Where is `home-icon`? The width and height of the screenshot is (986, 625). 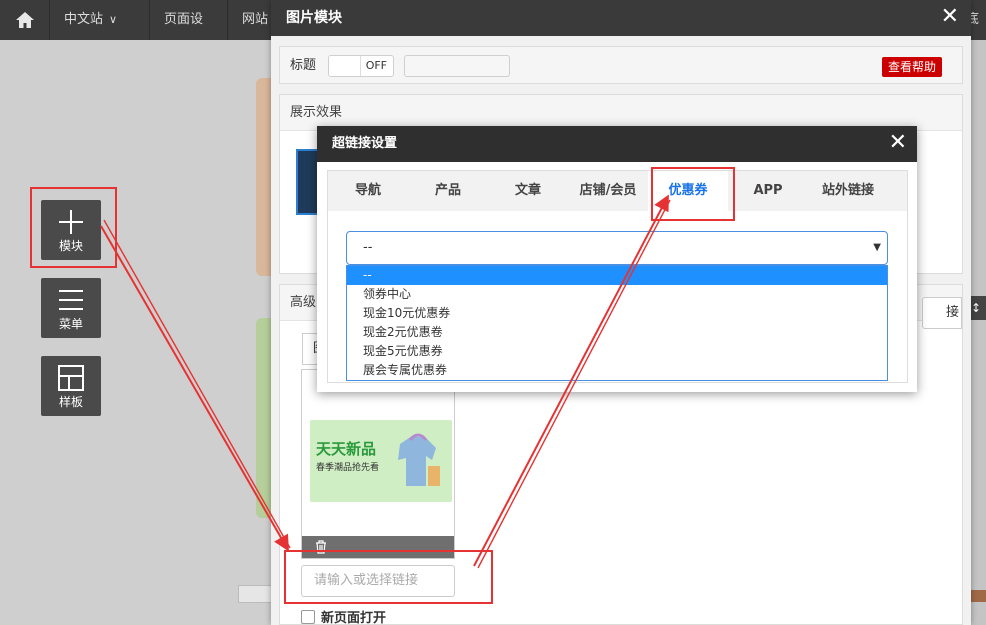
home-icon is located at coordinates (24, 20).